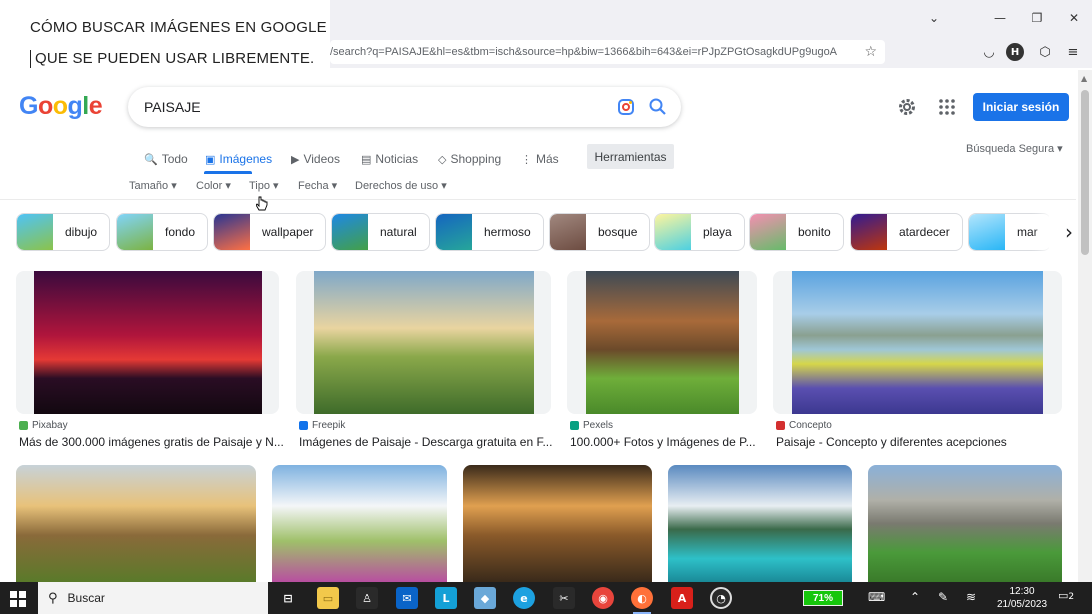 This screenshot has height=614, width=1092. What do you see at coordinates (270, 232) in the screenshot?
I see `chip-wallpaper: wallpaper` at bounding box center [270, 232].